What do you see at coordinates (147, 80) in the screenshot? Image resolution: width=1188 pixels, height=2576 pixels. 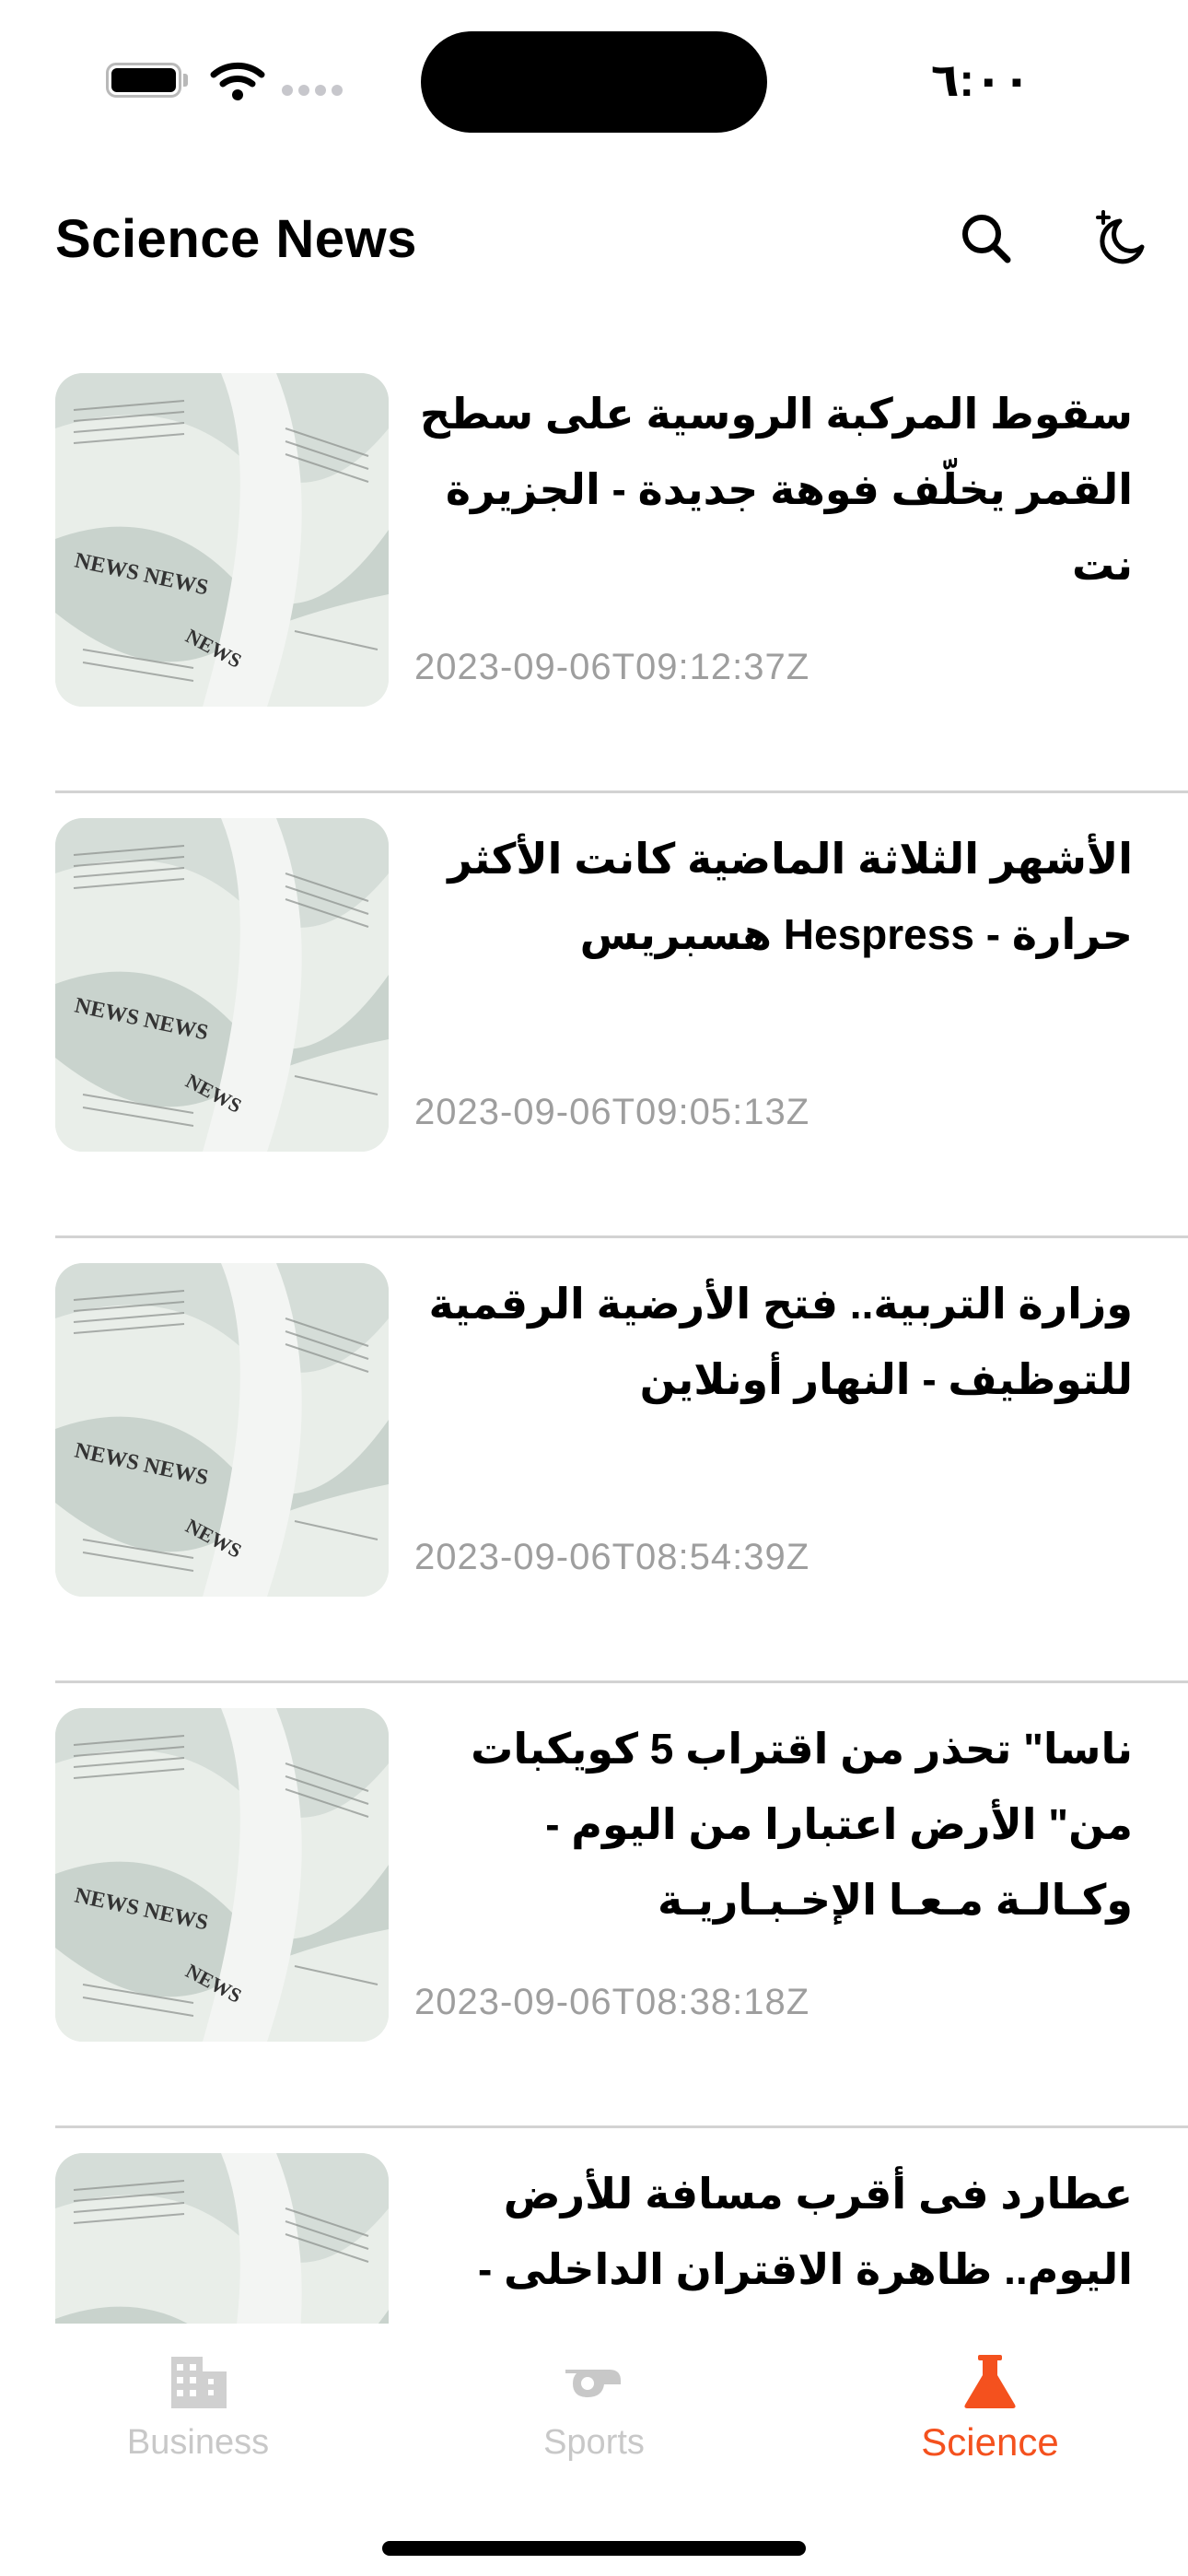 I see `battery-icon` at bounding box center [147, 80].